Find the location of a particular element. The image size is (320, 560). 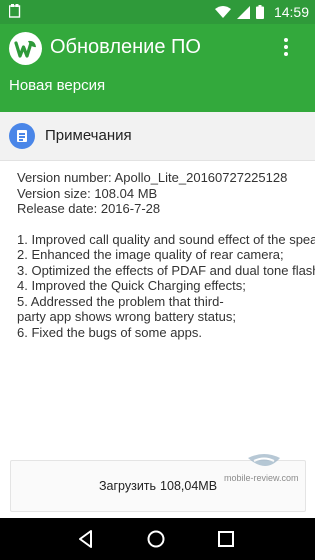

notes-icon is located at coordinates (22, 136).